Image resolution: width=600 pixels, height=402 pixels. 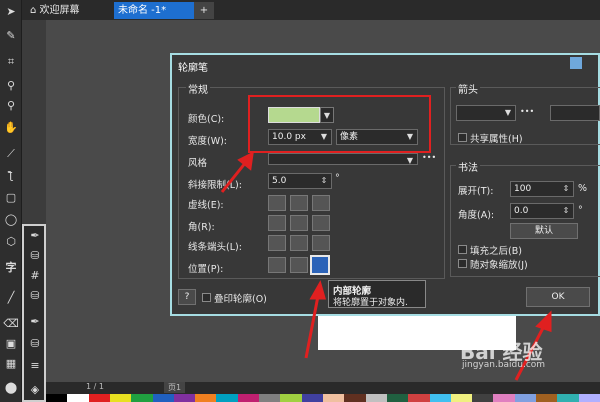 I want to click on watermark-url: jingyan.baidu.com, so click(x=504, y=365).